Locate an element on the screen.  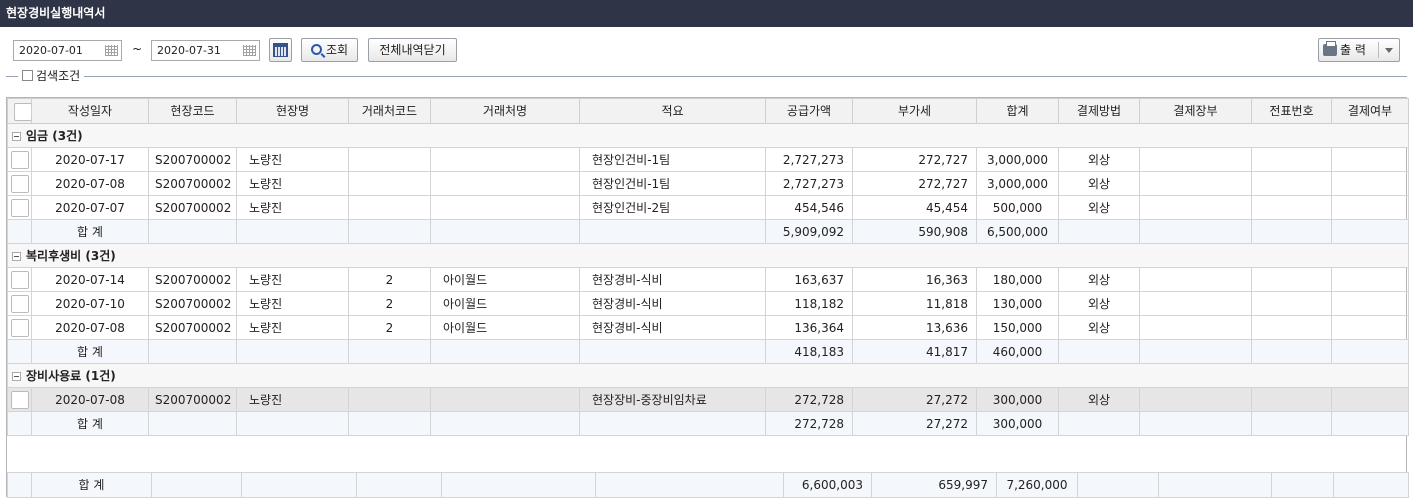
column-header: 공급가액 is located at coordinates (809, 111).